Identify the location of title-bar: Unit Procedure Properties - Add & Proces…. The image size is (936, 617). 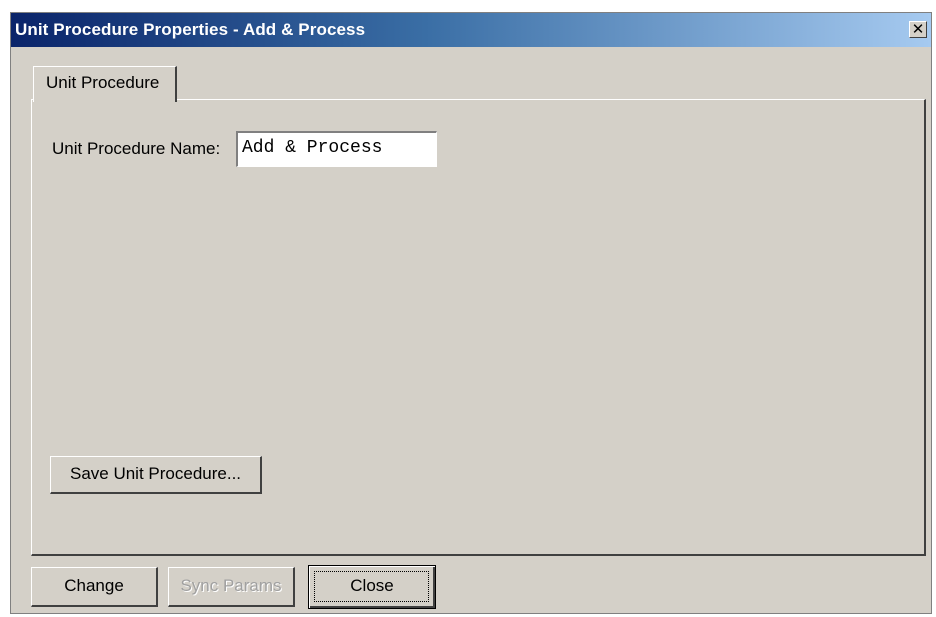
(471, 30).